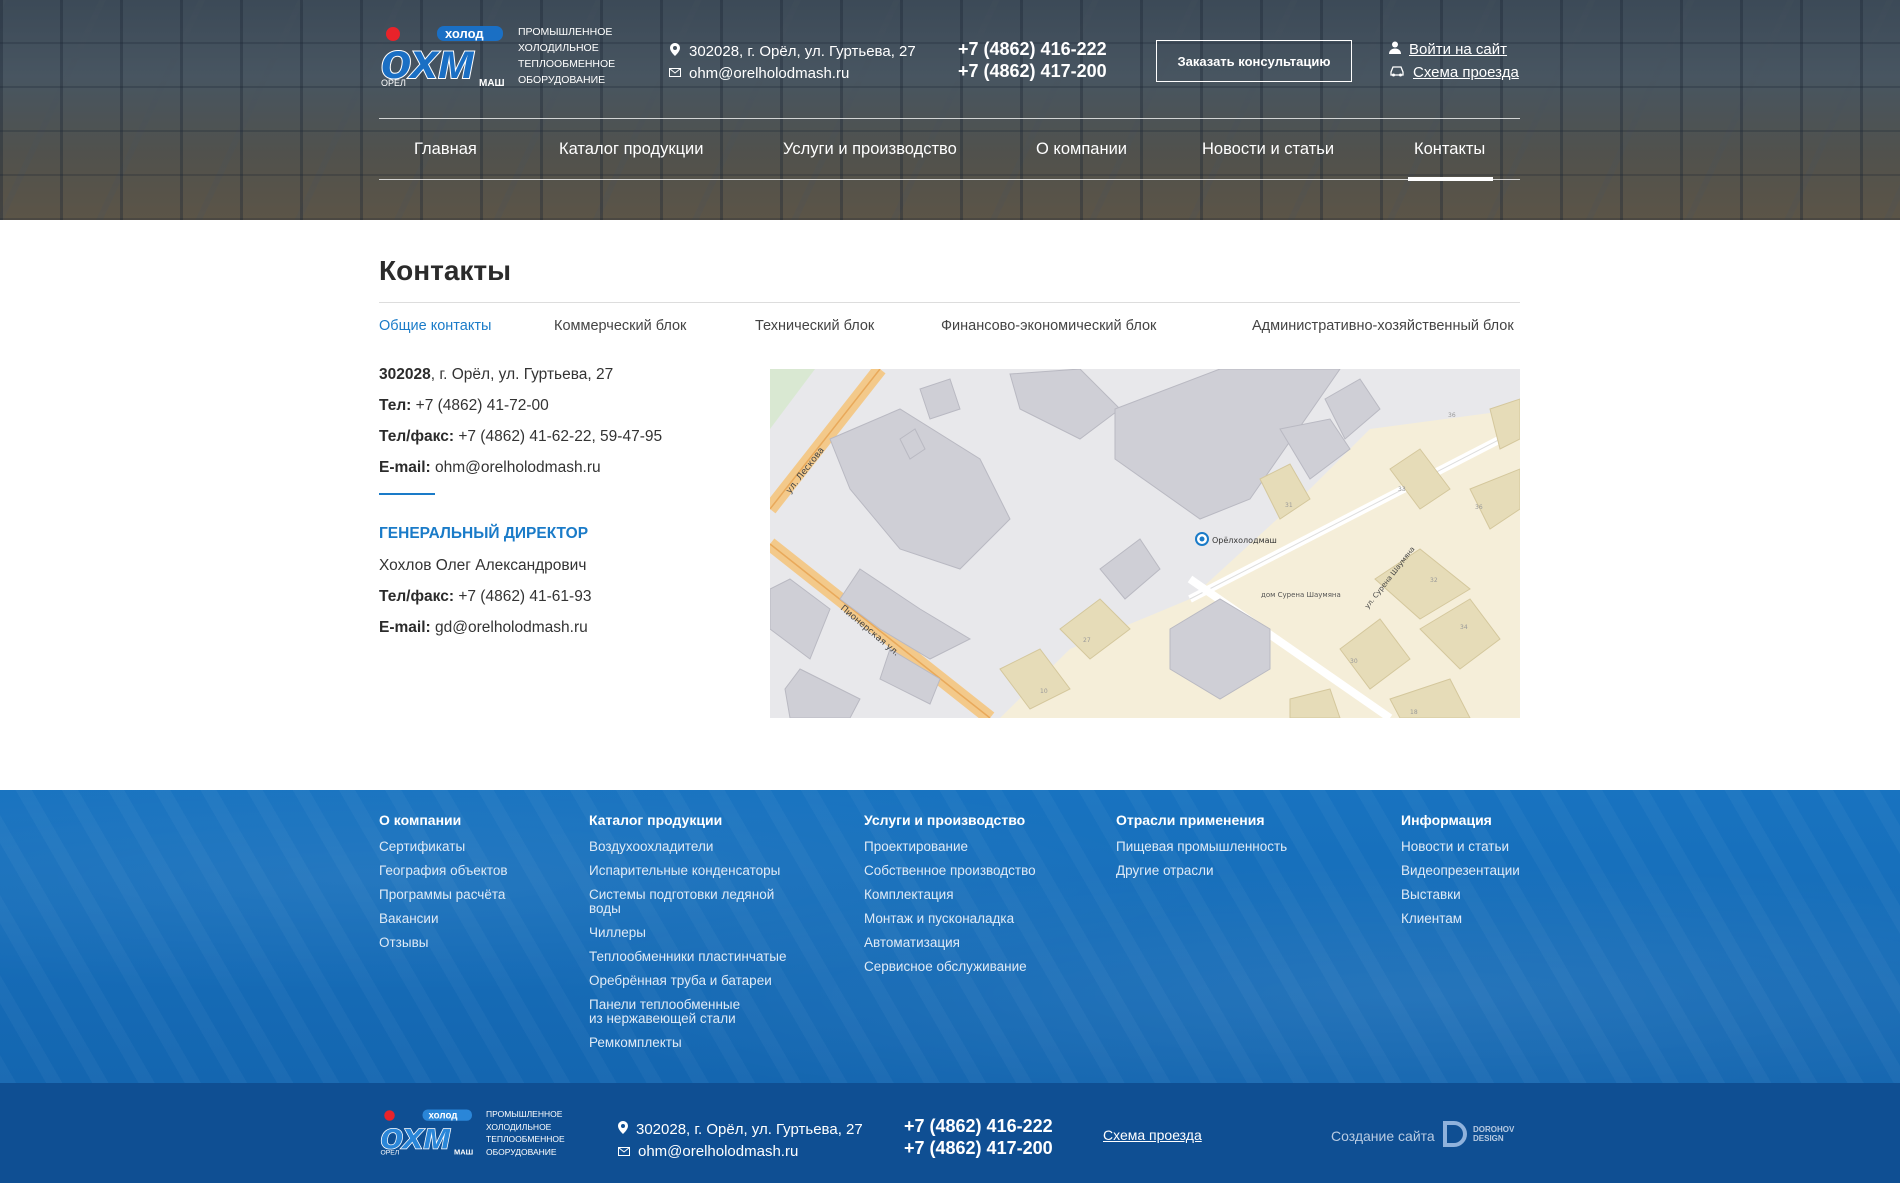 Image resolution: width=1900 pixels, height=1183 pixels. What do you see at coordinates (1201, 847) in the screenshot?
I see `footer-link: Пищевая промышленность` at bounding box center [1201, 847].